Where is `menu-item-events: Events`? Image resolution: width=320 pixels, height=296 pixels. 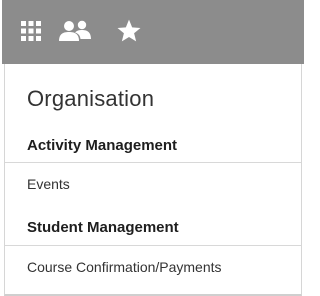
menu-item-events: Events is located at coordinates (48, 184).